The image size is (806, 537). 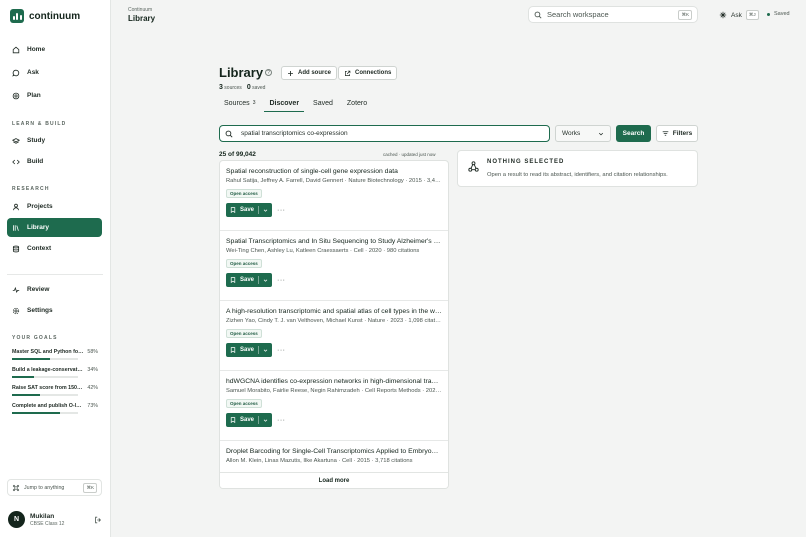 What do you see at coordinates (48, 406) in the screenshot?
I see `goal-label: Complete and publish O-level research` at bounding box center [48, 406].